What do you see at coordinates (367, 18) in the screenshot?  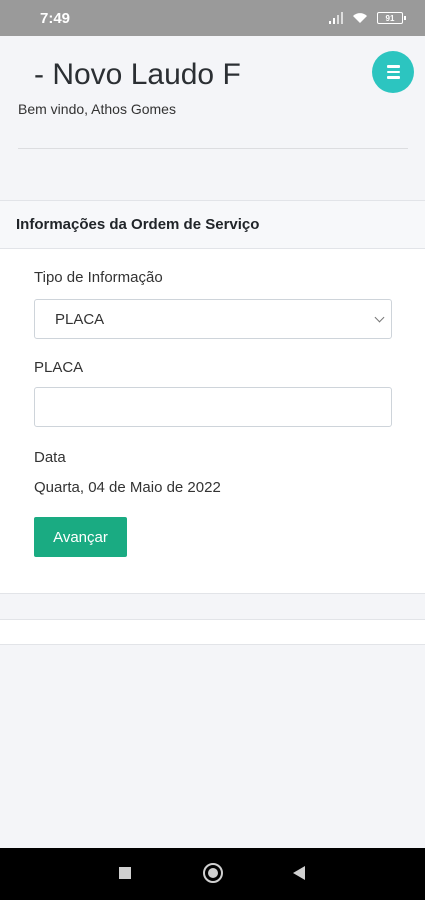 I see `status-icons: 91` at bounding box center [367, 18].